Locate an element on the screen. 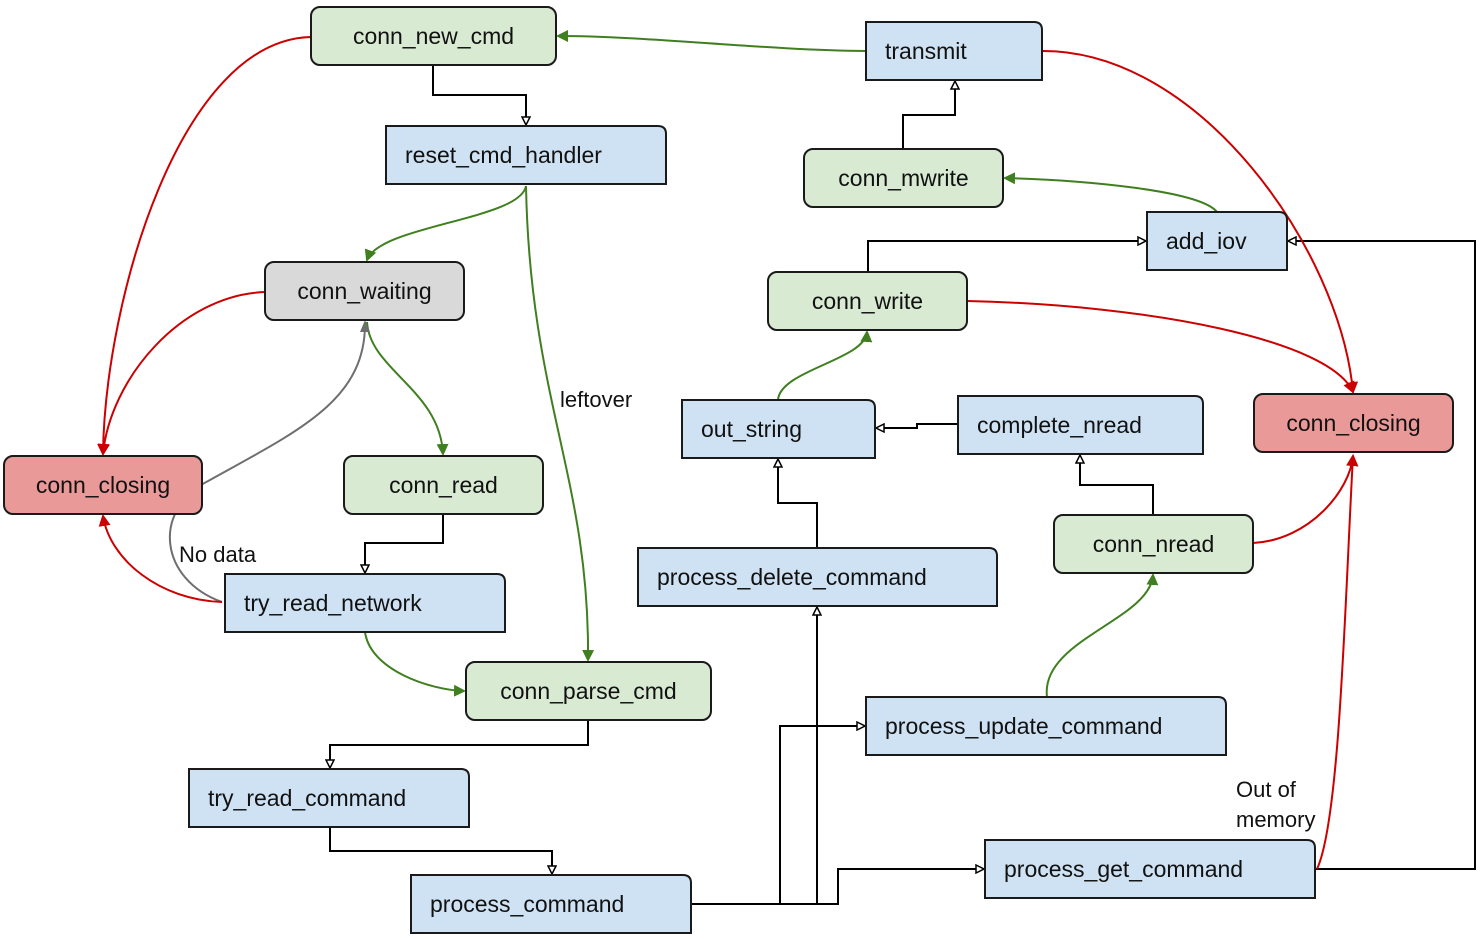 This screenshot has height=939, width=1480. edge-process-command-to-process-get is located at coordinates (837, 887).